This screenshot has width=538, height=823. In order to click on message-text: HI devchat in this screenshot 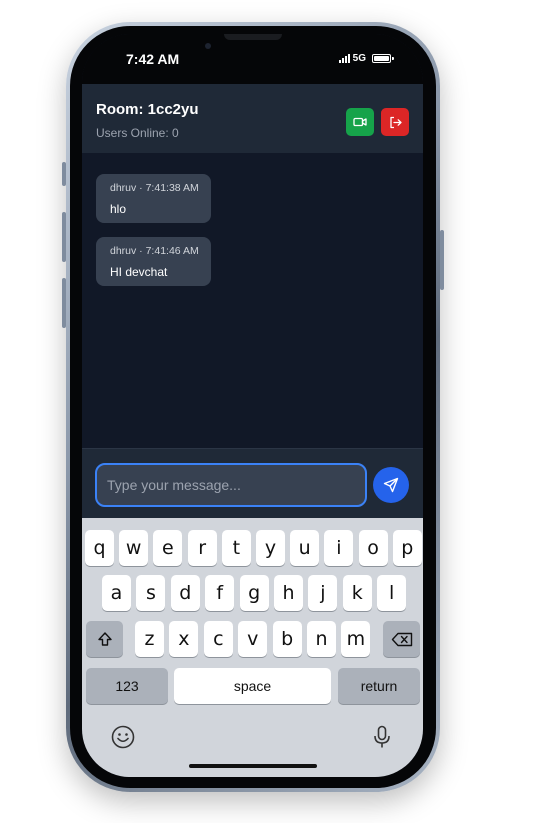, I will do `click(139, 272)`.